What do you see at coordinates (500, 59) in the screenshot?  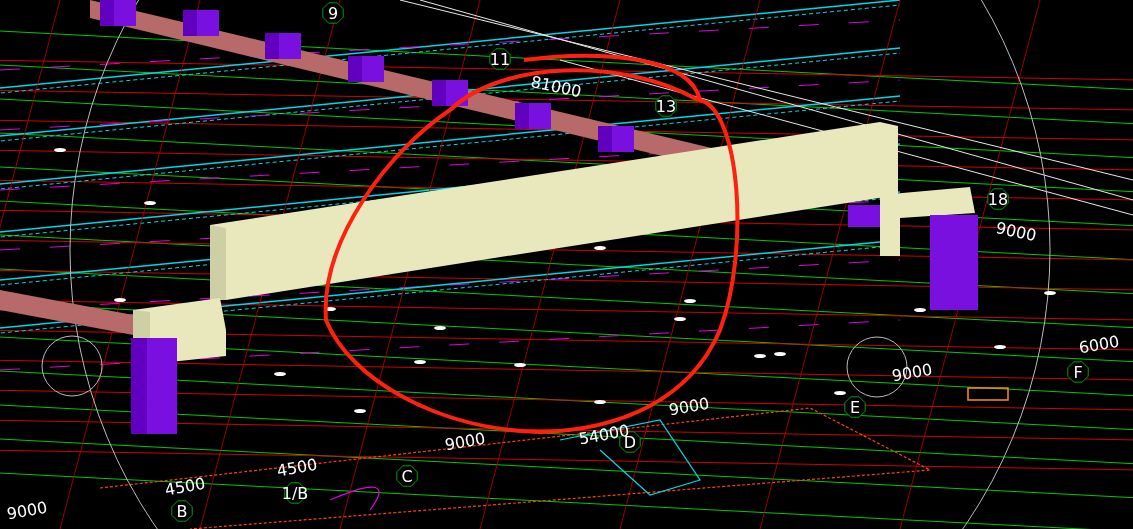 I see `grid-axis-marker: 11` at bounding box center [500, 59].